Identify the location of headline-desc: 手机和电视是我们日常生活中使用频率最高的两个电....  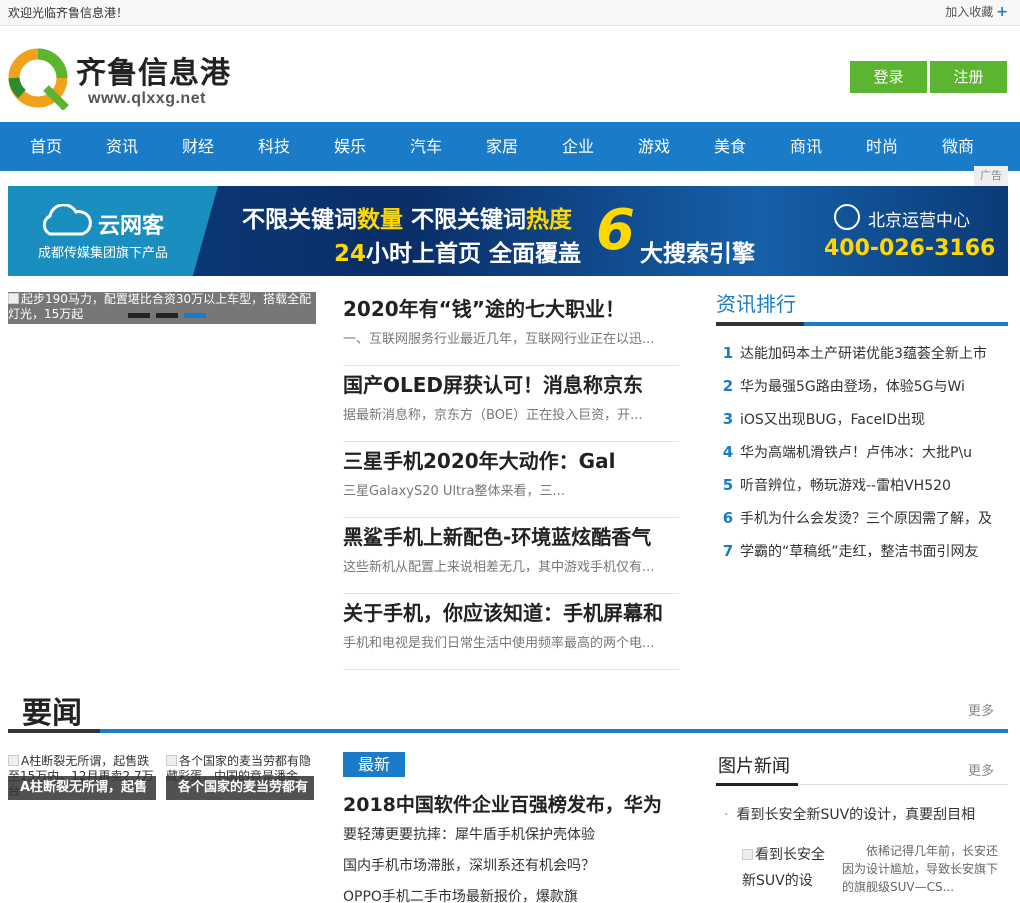
(499, 643).